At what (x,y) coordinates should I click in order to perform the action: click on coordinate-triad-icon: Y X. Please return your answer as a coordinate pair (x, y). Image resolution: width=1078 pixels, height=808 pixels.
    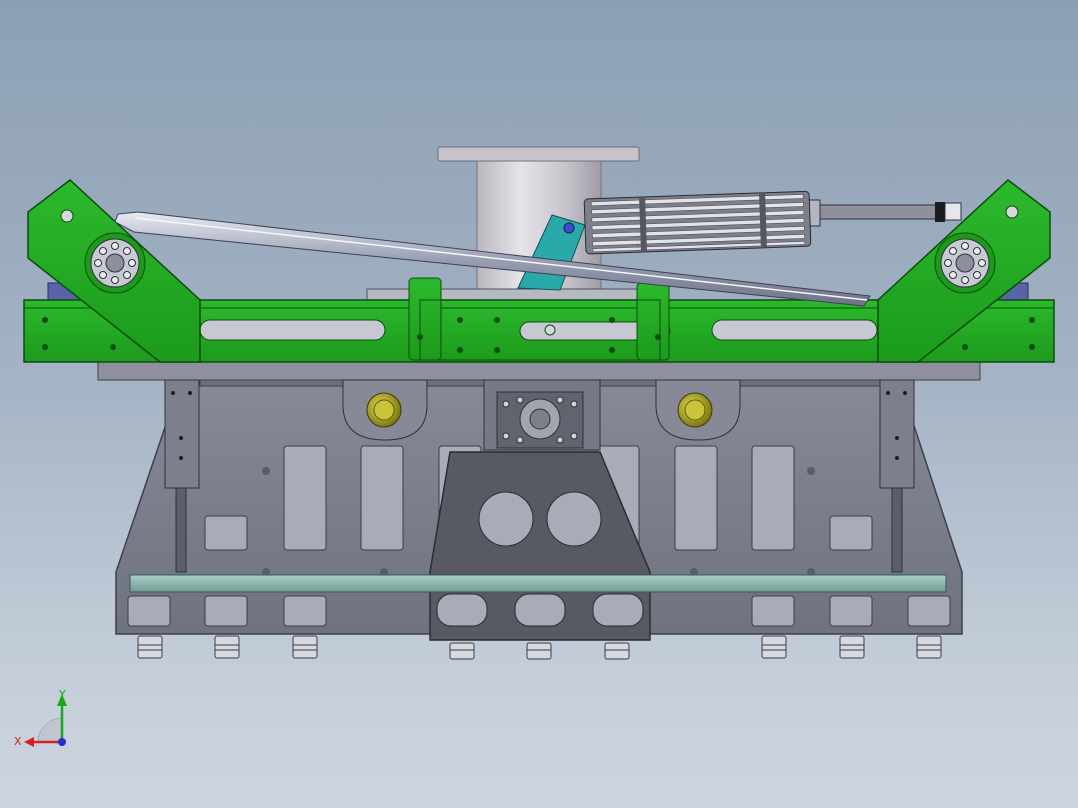
    Looking at the image, I should click on (40, 718).